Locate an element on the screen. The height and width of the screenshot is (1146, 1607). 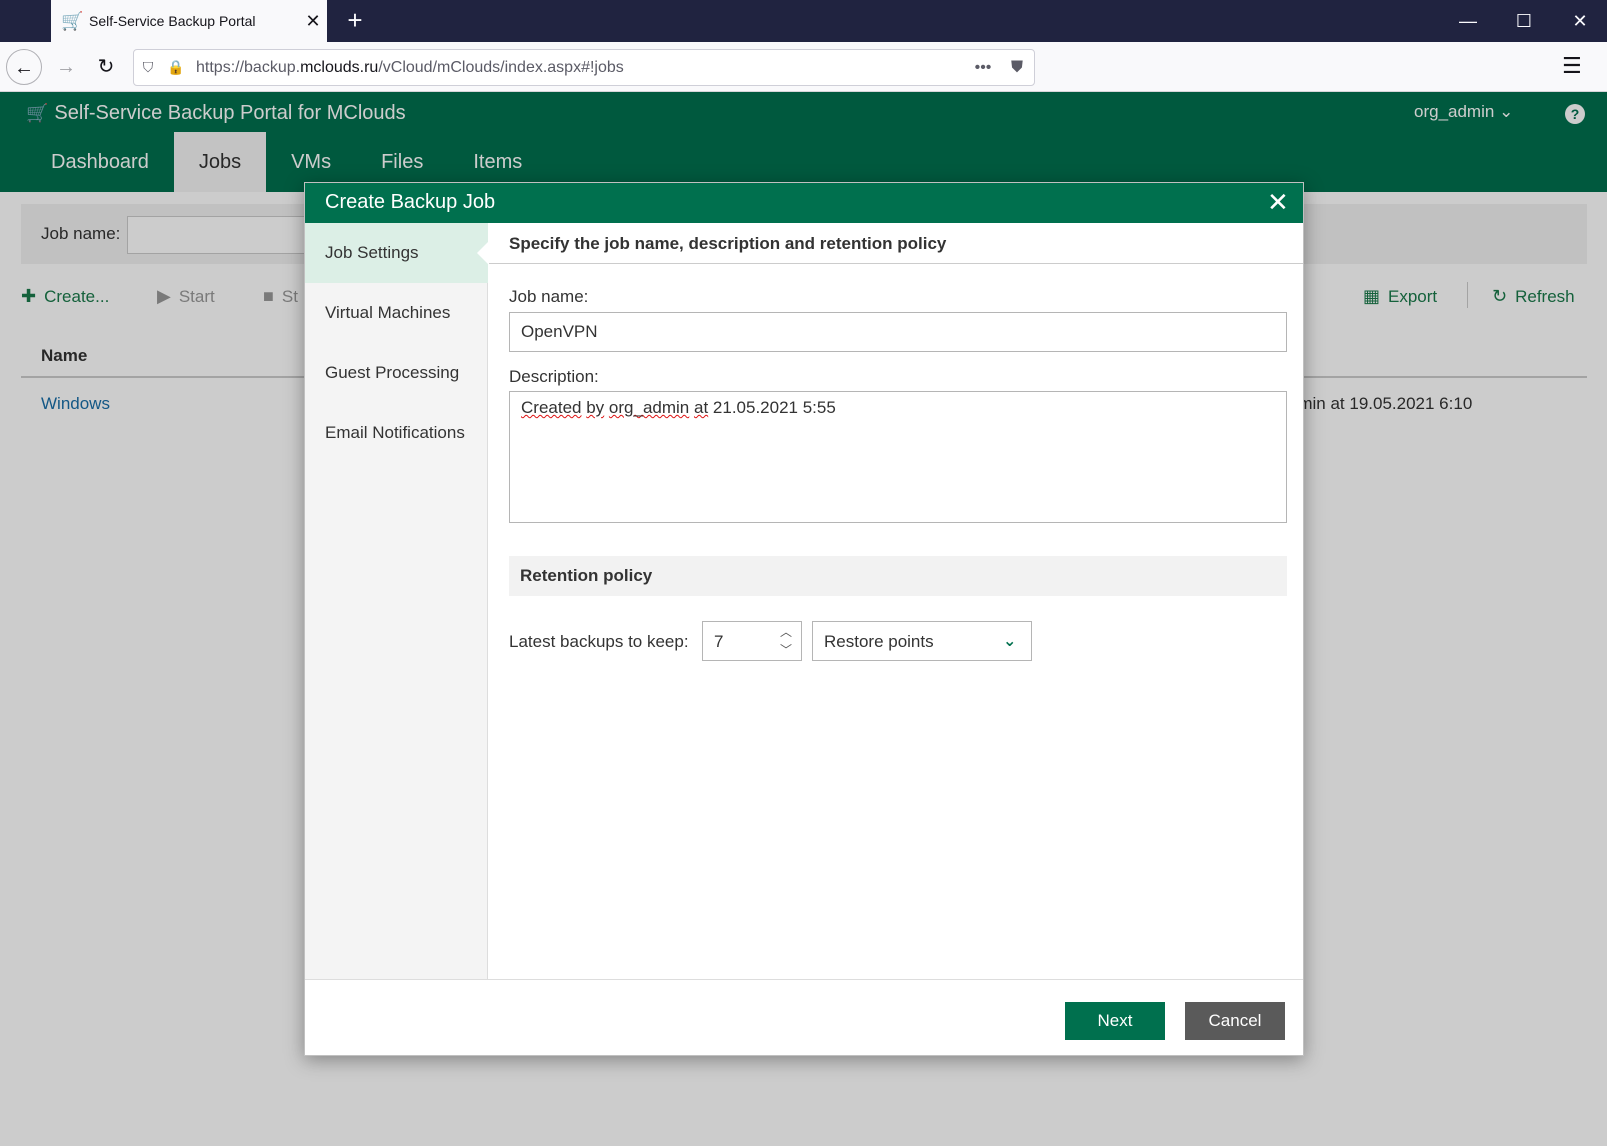
lock-icon: 🔒 is located at coordinates (176, 67).